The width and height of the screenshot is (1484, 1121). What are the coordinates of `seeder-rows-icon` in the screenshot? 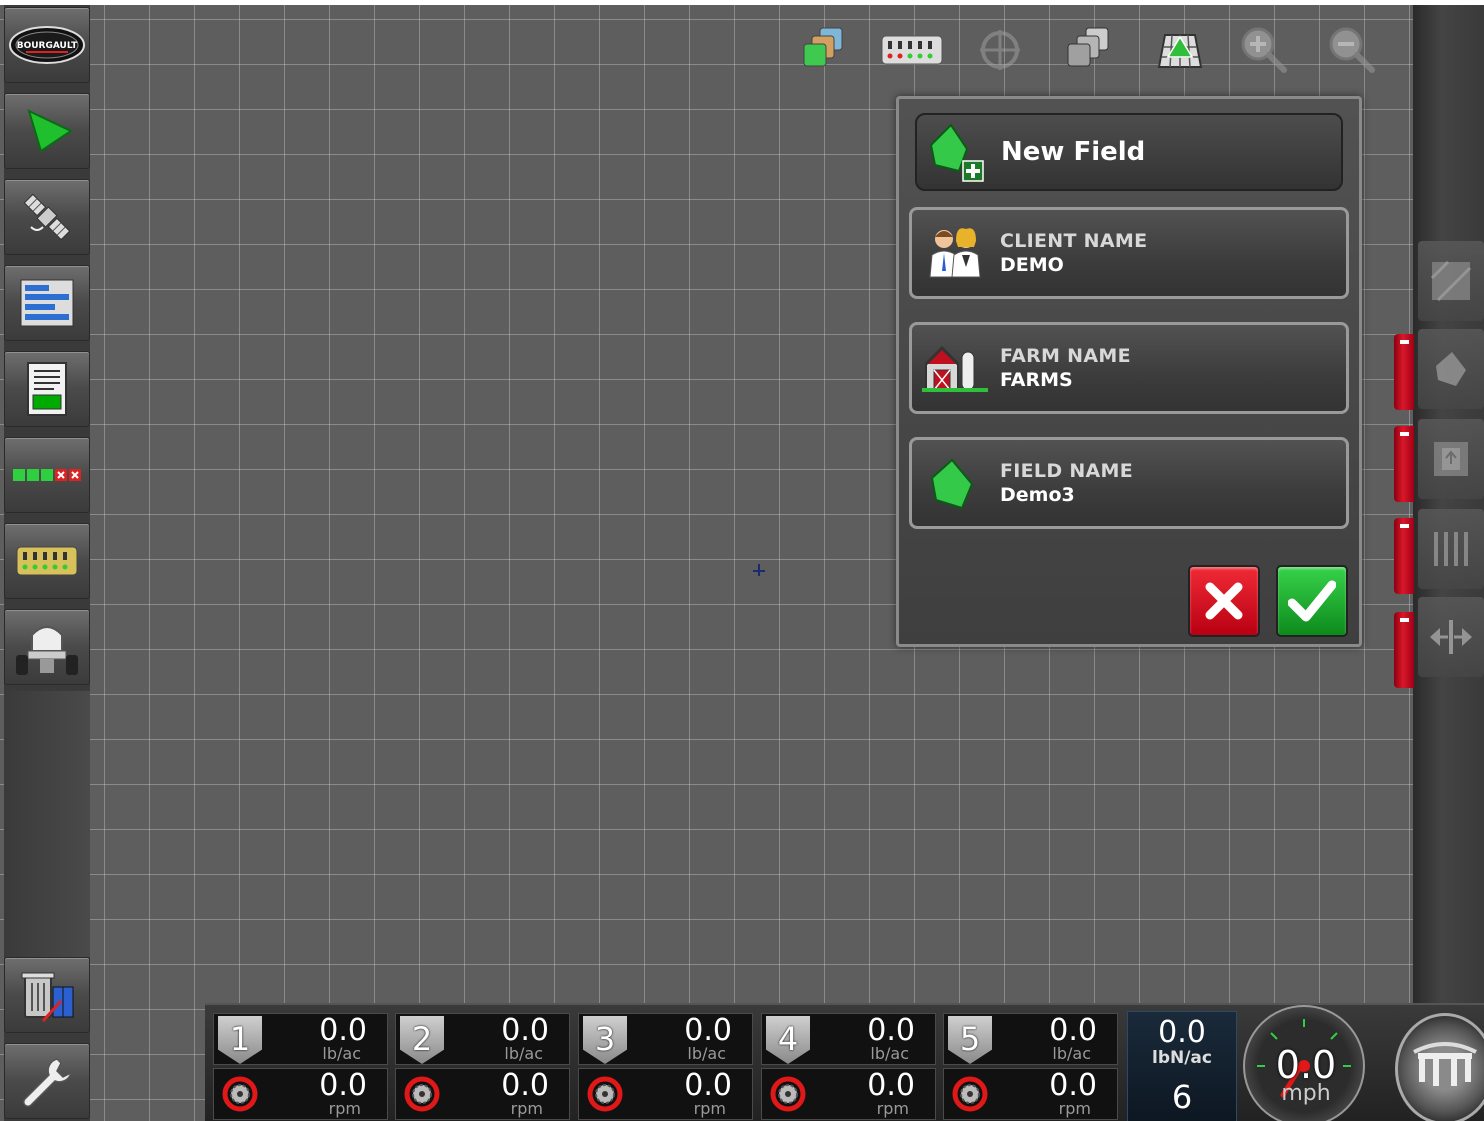 It's located at (912, 50).